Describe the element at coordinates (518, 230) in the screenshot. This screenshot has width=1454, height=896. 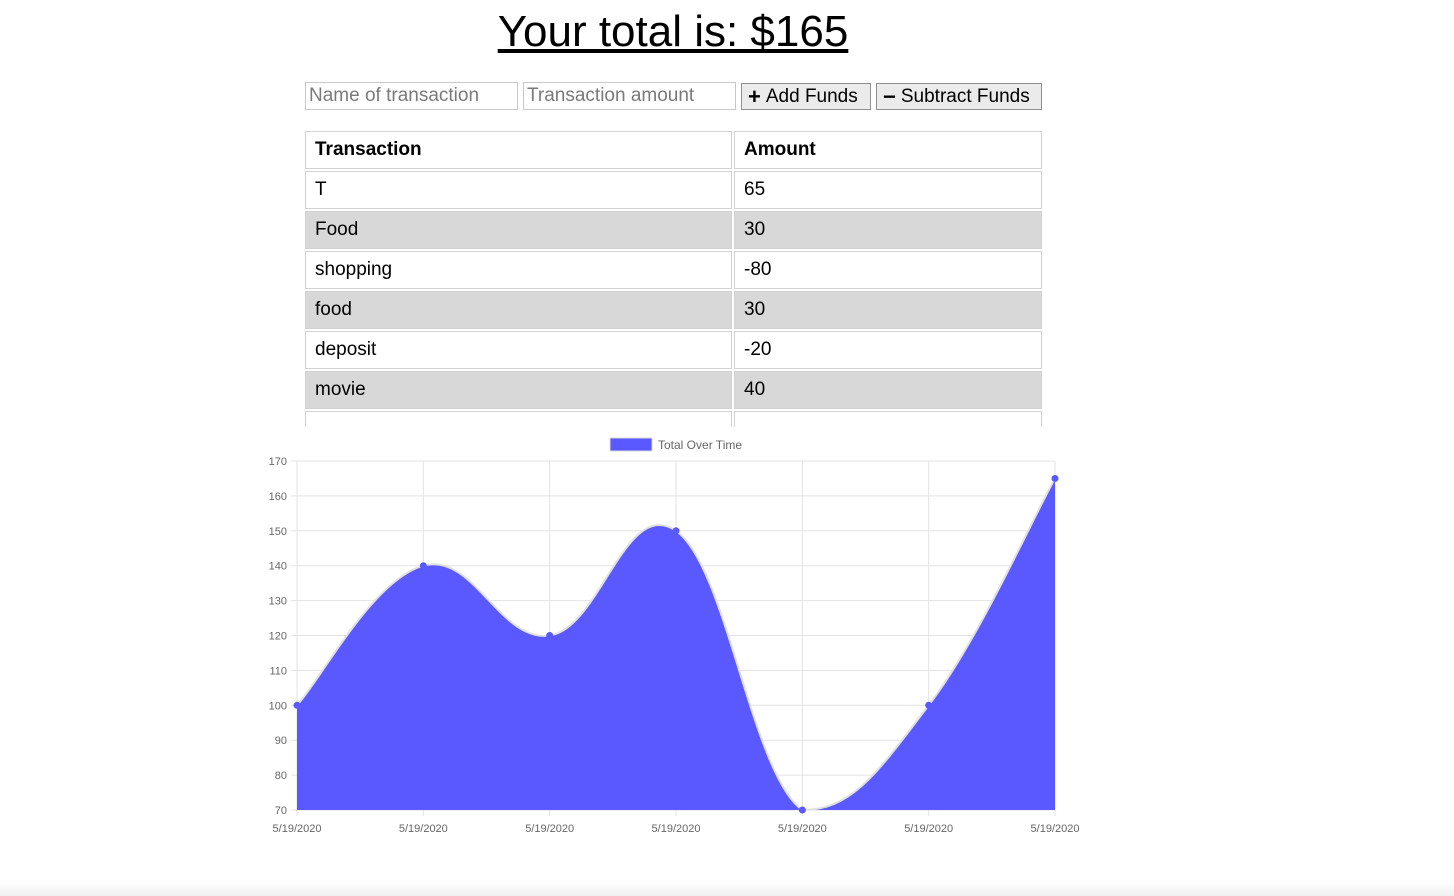
I see `transaction-name-cell: Food` at that location.